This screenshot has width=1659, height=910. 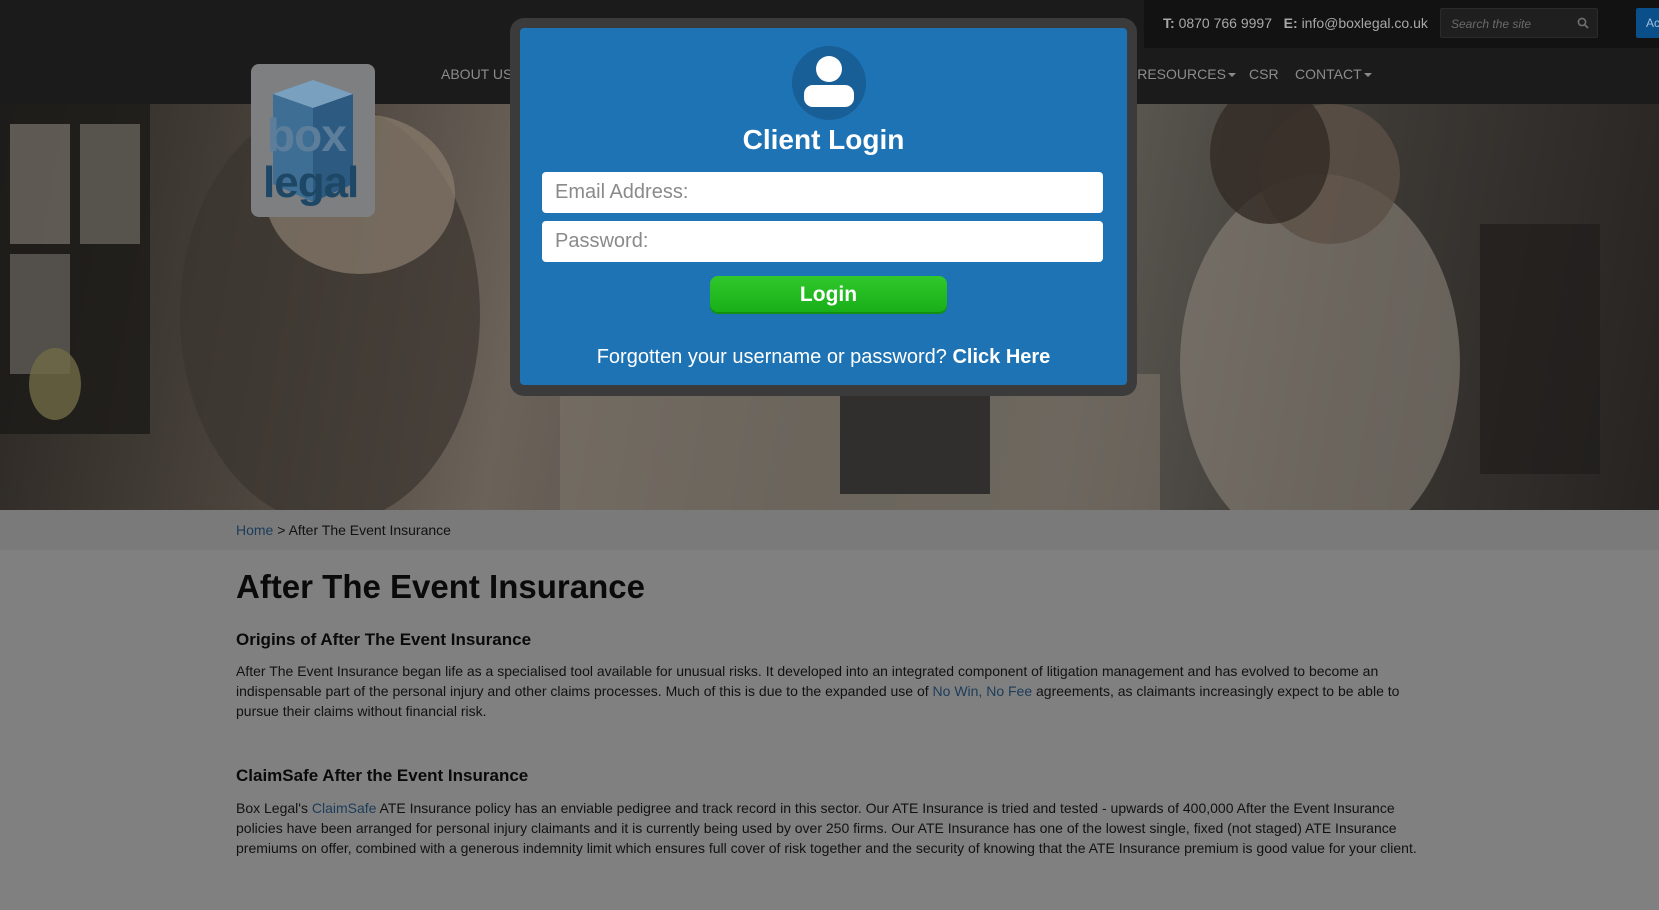 What do you see at coordinates (477, 74) in the screenshot?
I see `nav-label: ABOUT US` at bounding box center [477, 74].